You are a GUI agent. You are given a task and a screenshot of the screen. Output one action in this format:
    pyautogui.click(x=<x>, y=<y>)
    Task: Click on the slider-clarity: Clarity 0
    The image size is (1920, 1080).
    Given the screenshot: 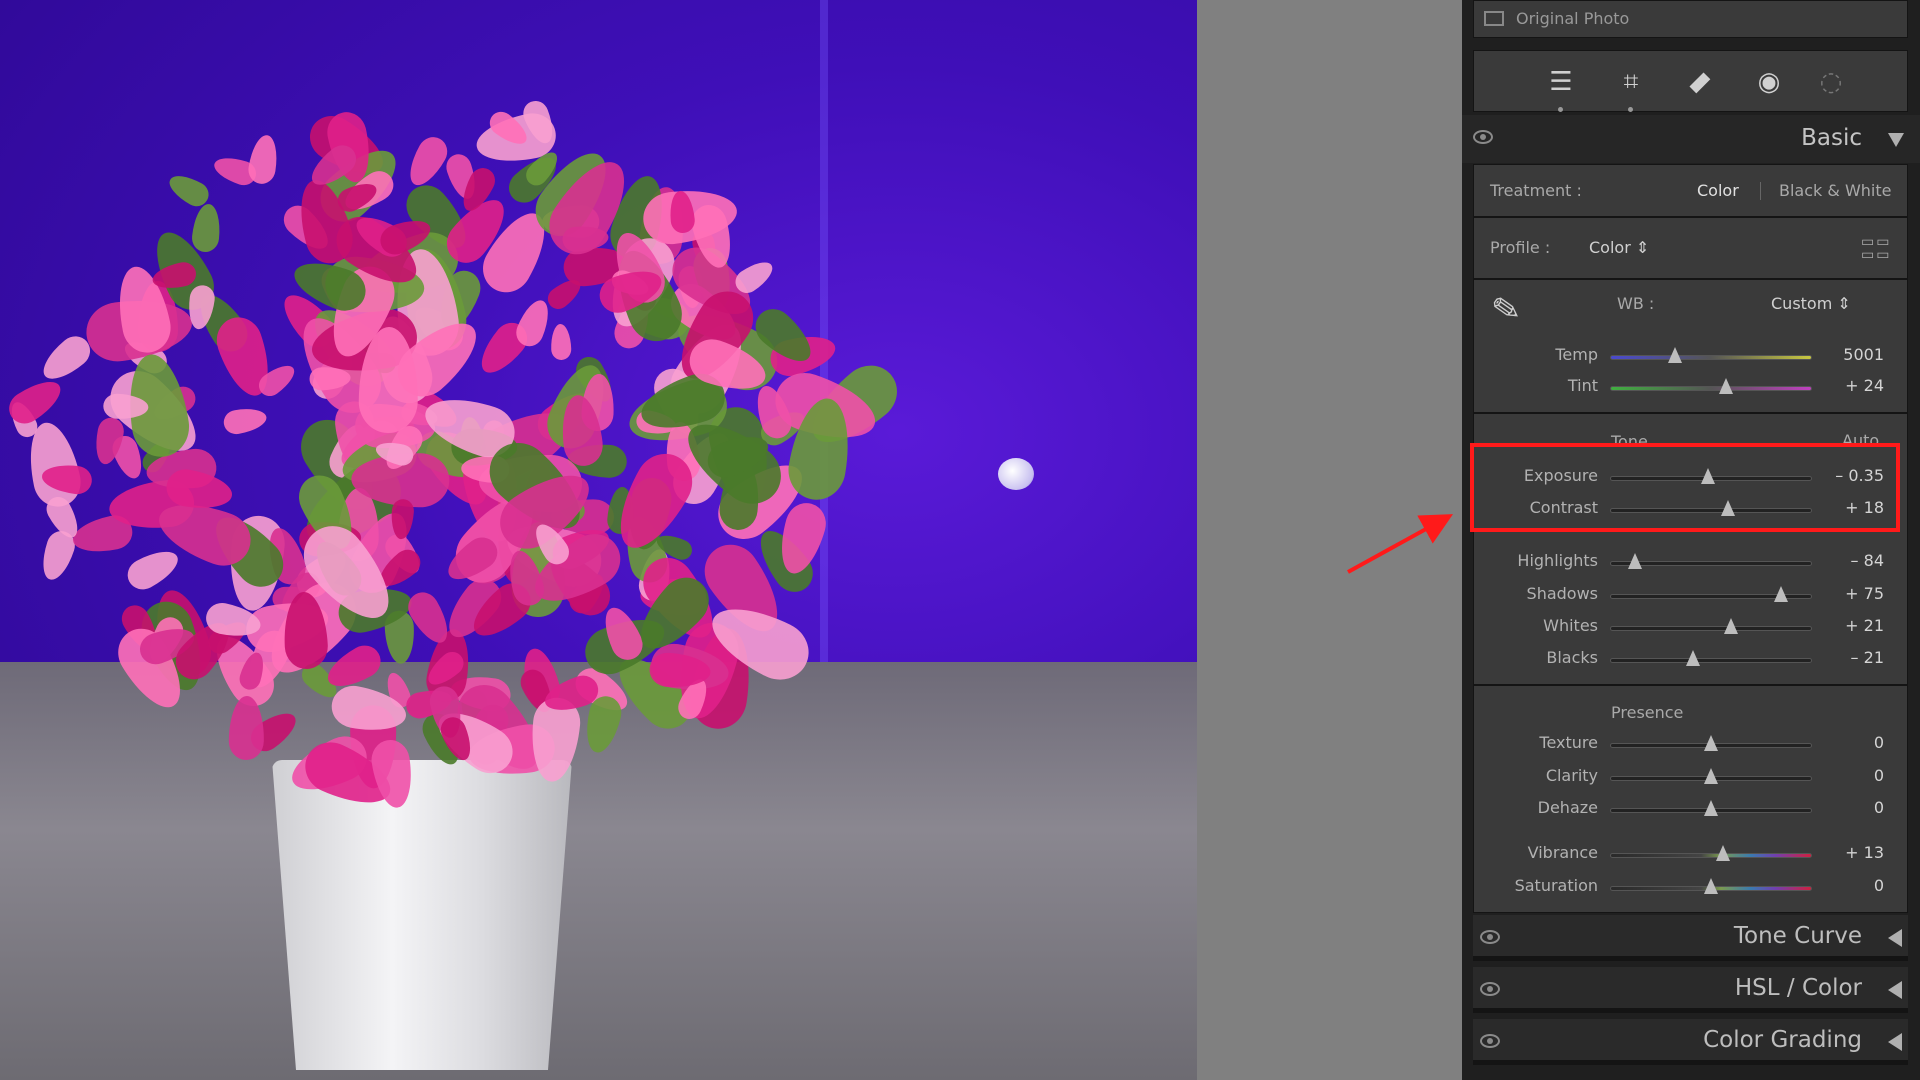 What is the action you would take?
    pyautogui.click(x=1691, y=778)
    